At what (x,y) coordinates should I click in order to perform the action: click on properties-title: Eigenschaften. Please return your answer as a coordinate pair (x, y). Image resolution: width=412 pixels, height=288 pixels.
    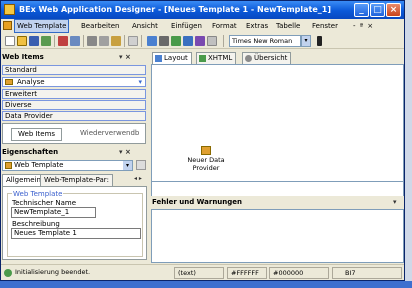
    Looking at the image, I should click on (30, 152).